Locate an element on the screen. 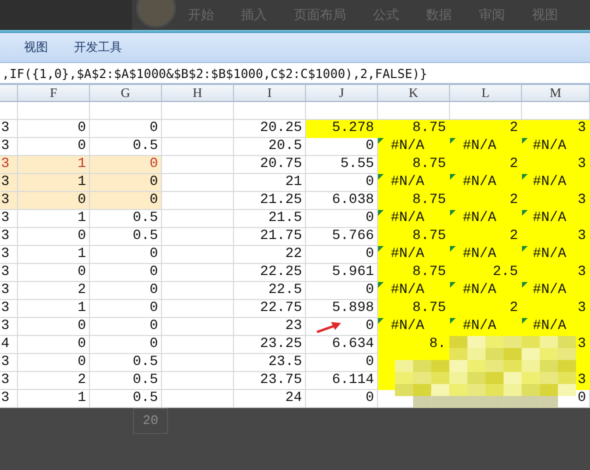  cell-text: 22 is located at coordinates (293, 254).